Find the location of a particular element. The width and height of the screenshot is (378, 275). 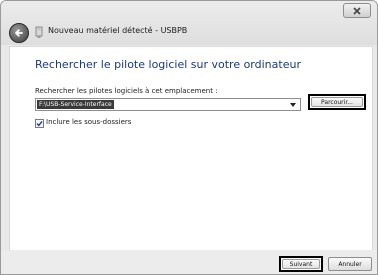

include-subfolders-checkbox is located at coordinates (39, 123).